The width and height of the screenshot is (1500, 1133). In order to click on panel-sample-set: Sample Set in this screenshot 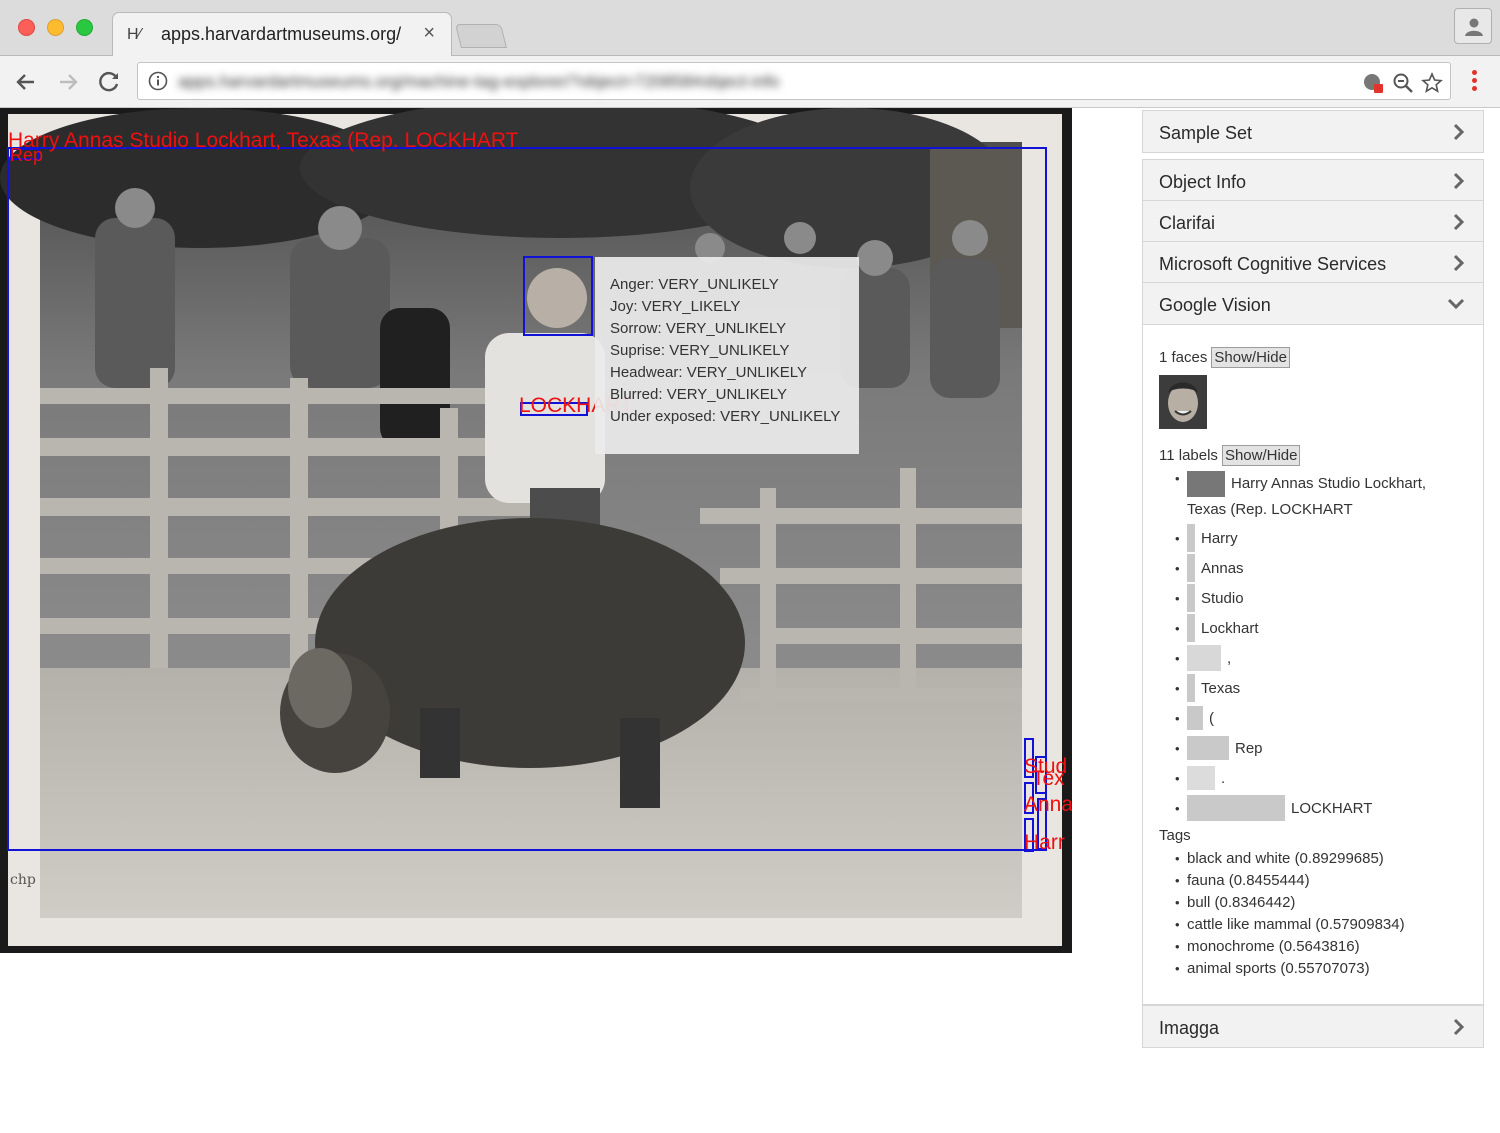, I will do `click(1313, 131)`.